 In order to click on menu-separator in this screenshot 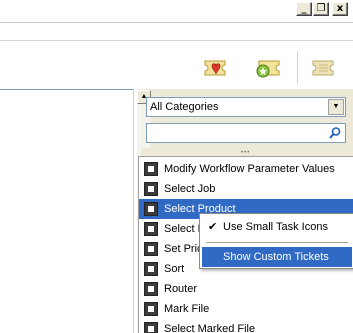, I will do `click(277, 242)`.